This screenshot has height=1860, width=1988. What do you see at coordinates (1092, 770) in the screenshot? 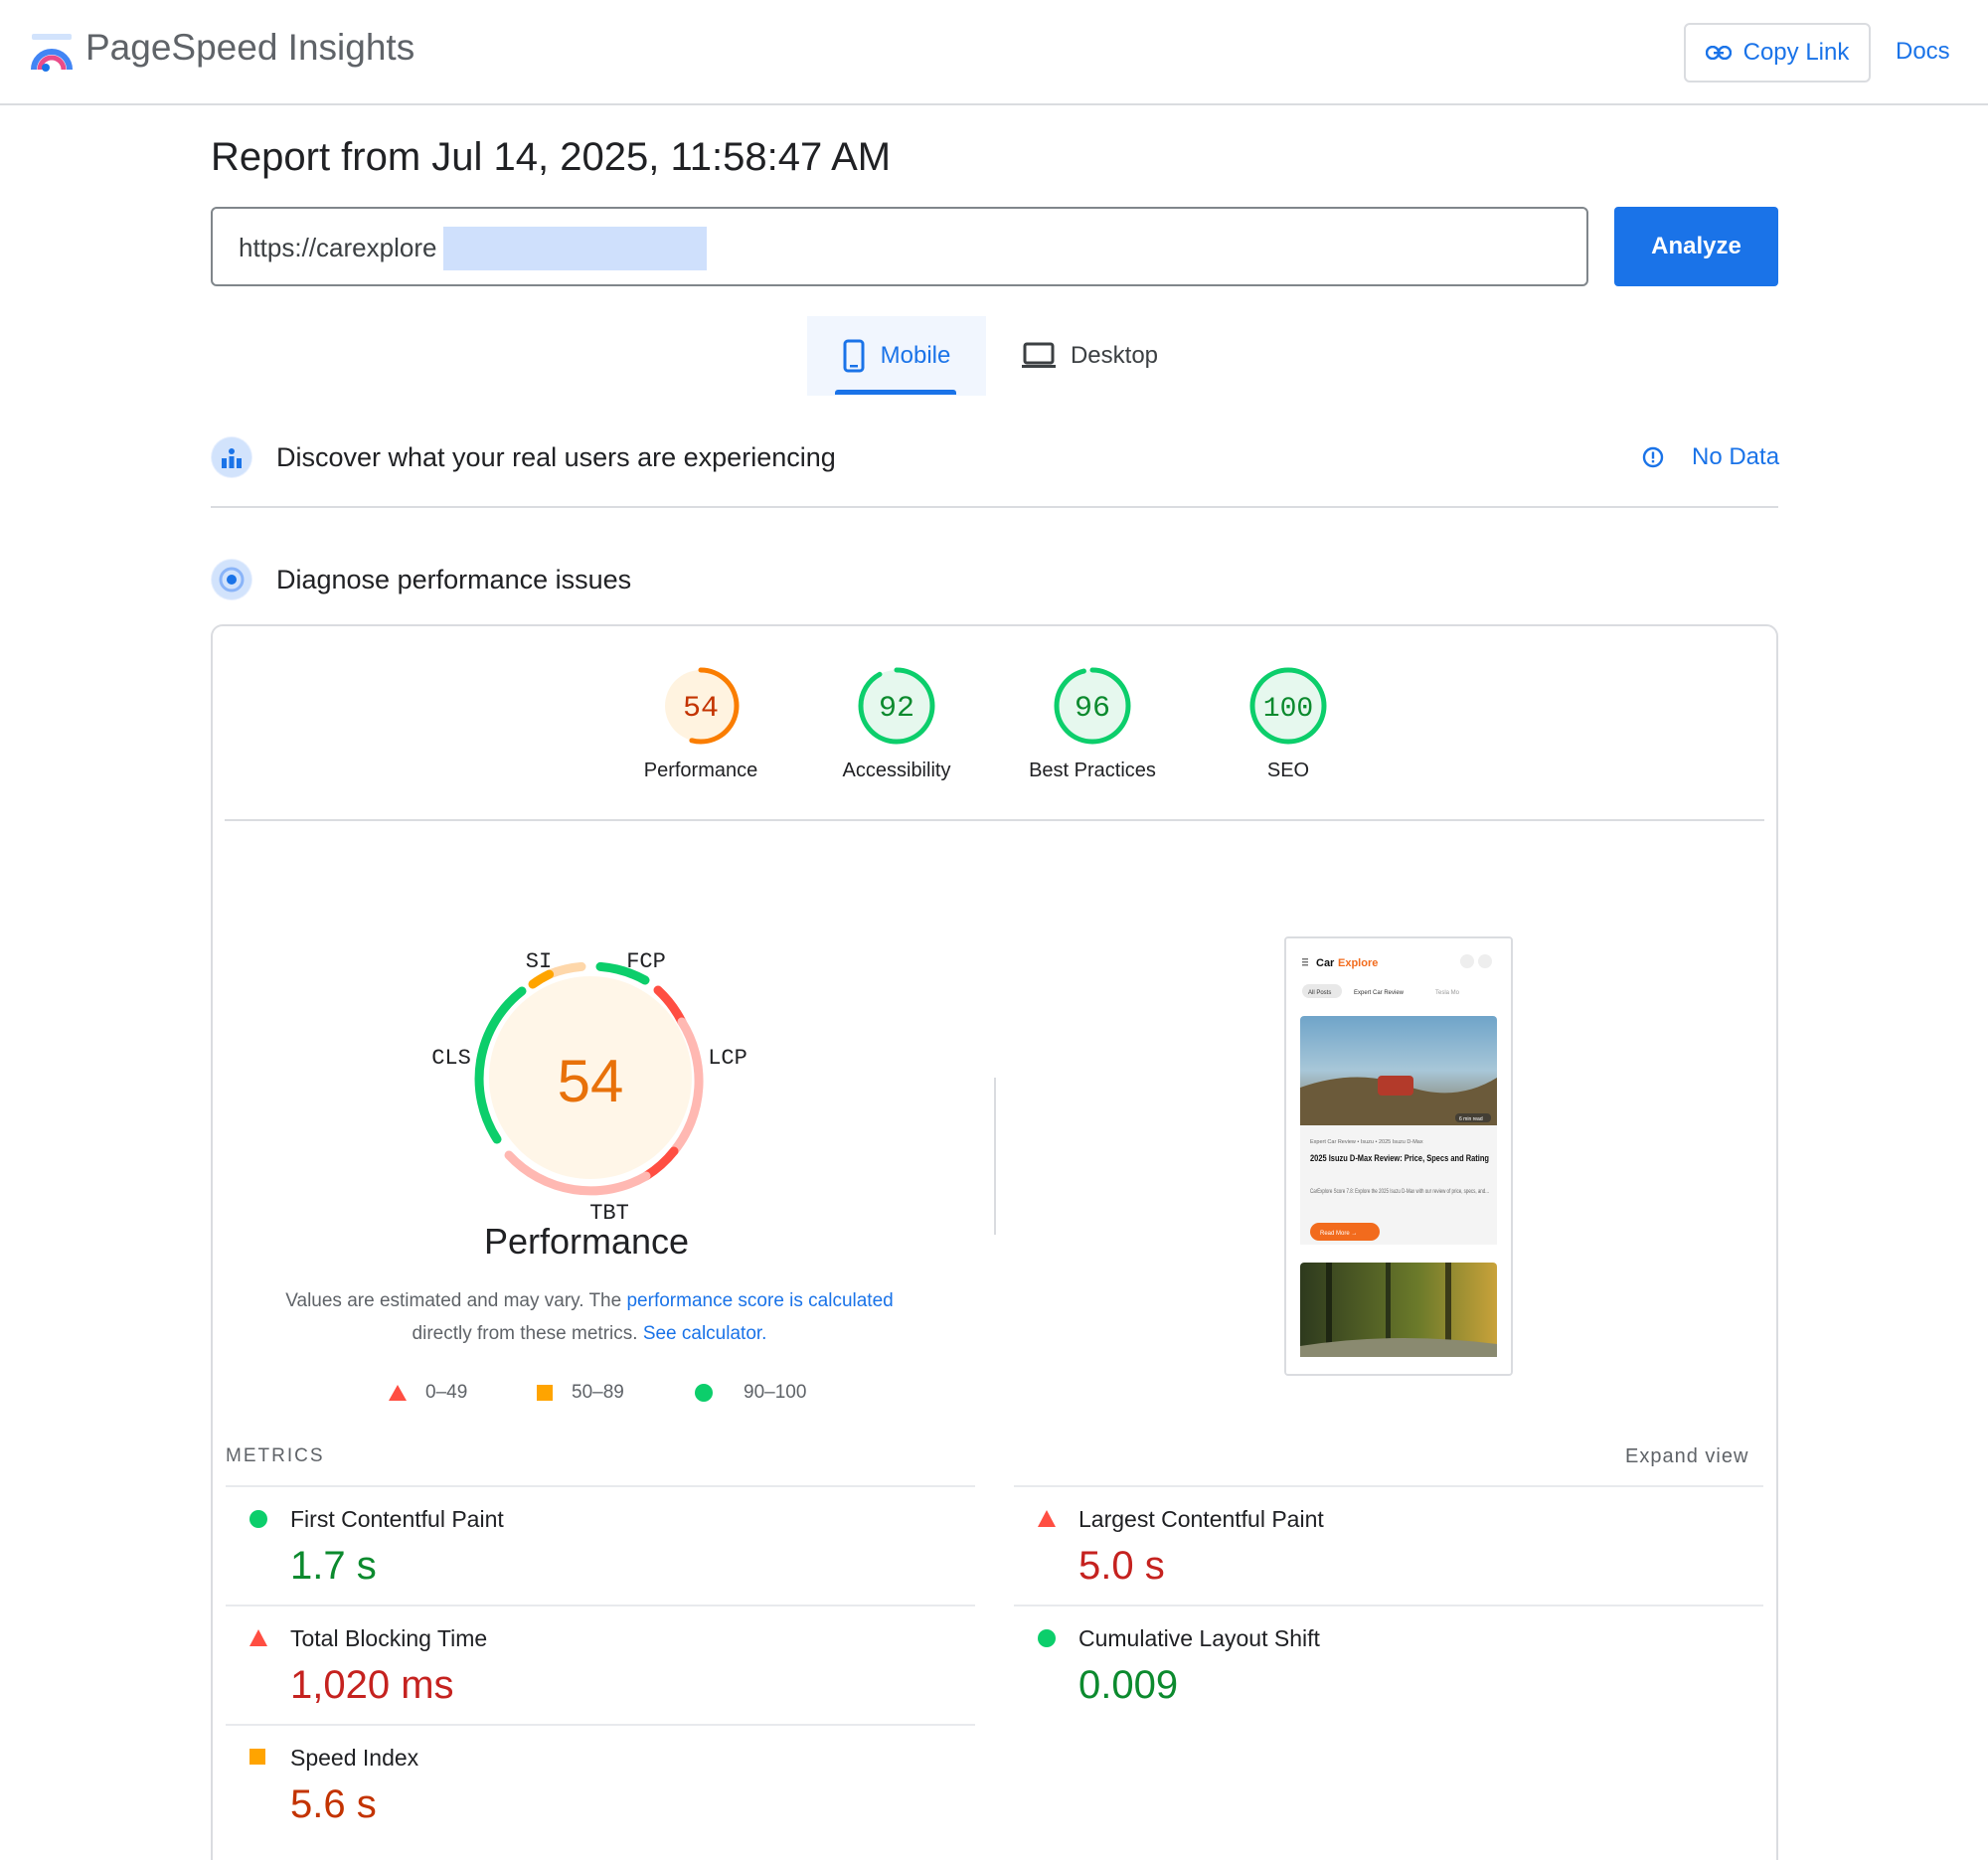
I see `score-label: Best Practices` at bounding box center [1092, 770].